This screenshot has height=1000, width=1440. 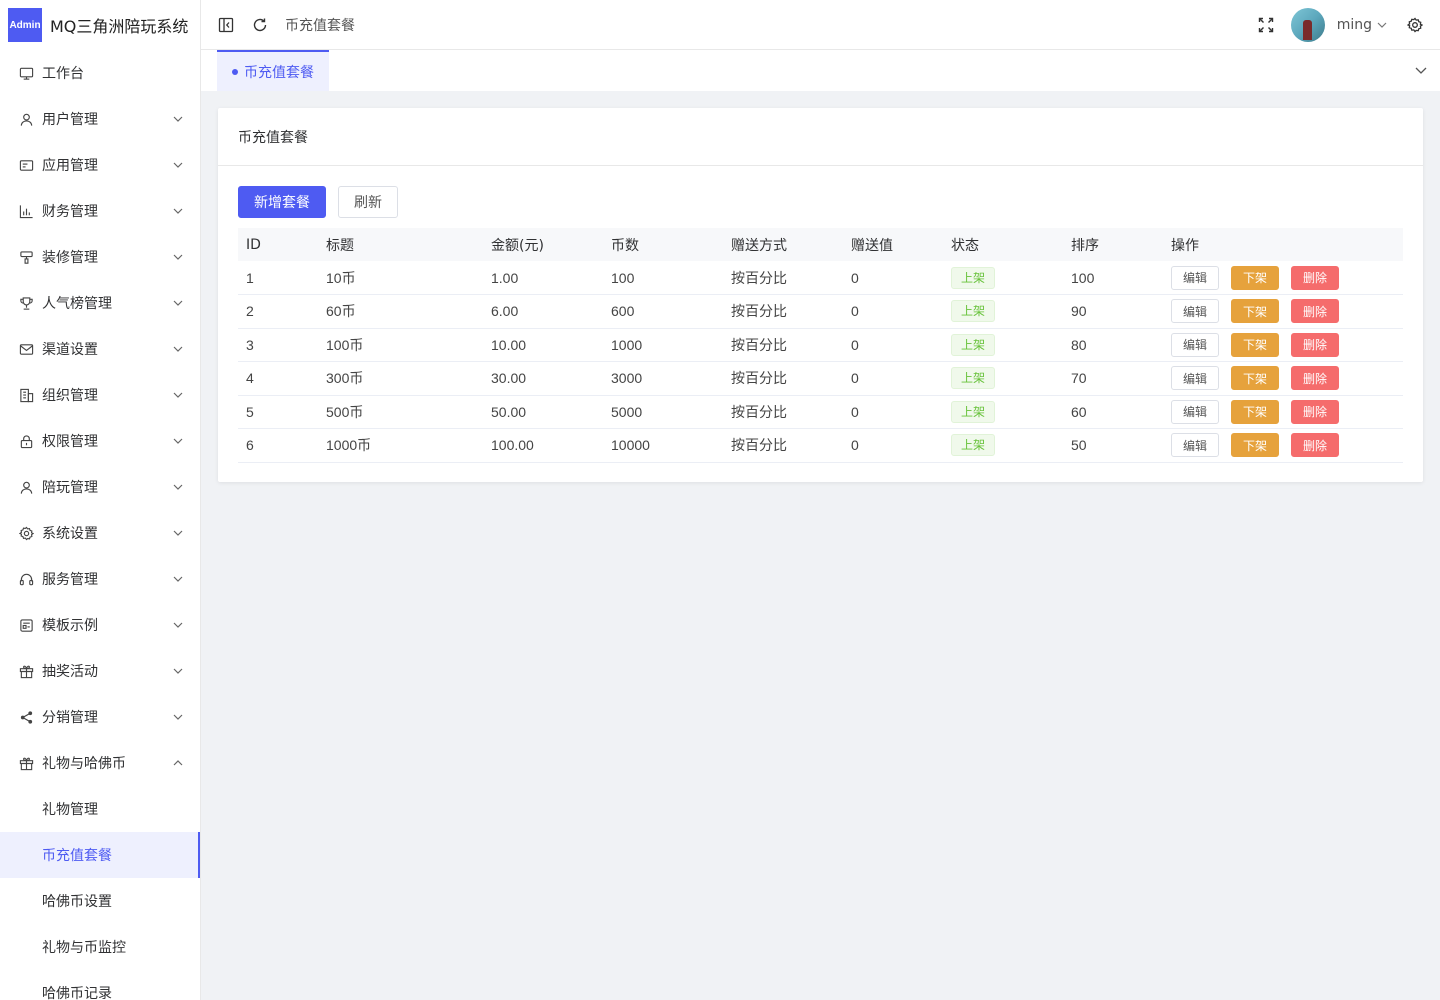 I want to click on username: ming, so click(x=1354, y=25).